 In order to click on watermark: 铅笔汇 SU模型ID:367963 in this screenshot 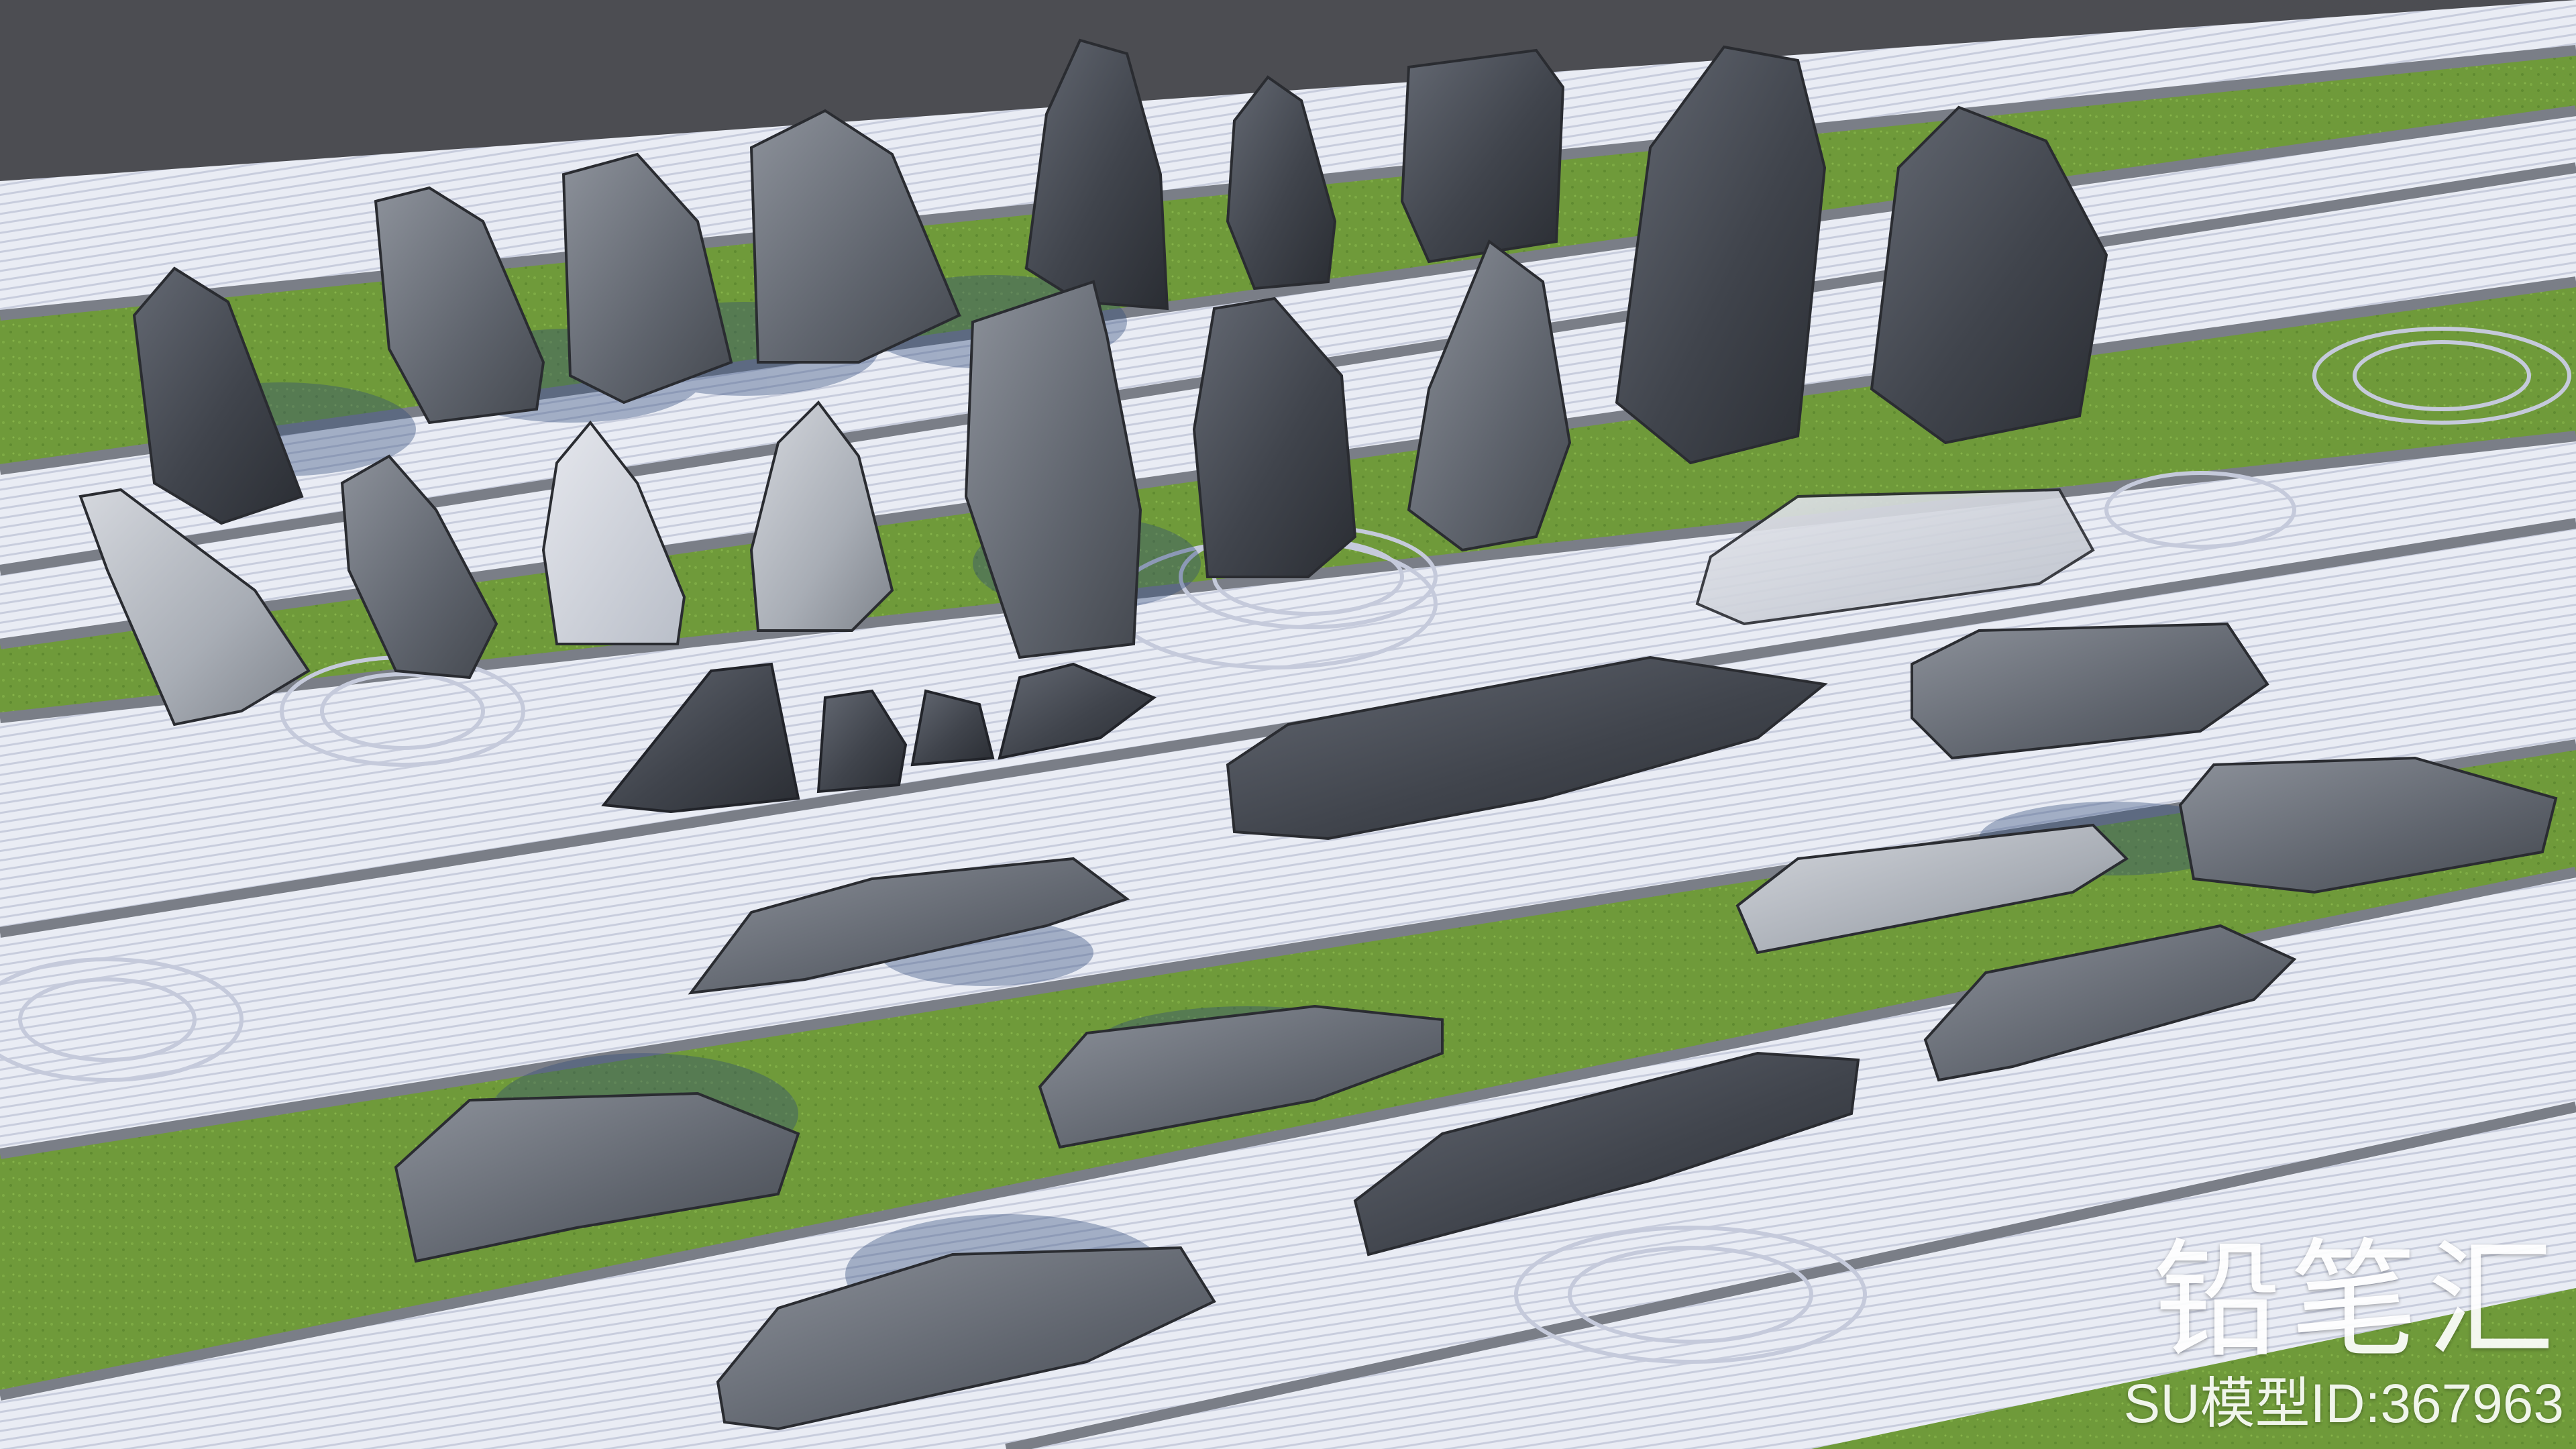, I will do `click(2343, 1330)`.